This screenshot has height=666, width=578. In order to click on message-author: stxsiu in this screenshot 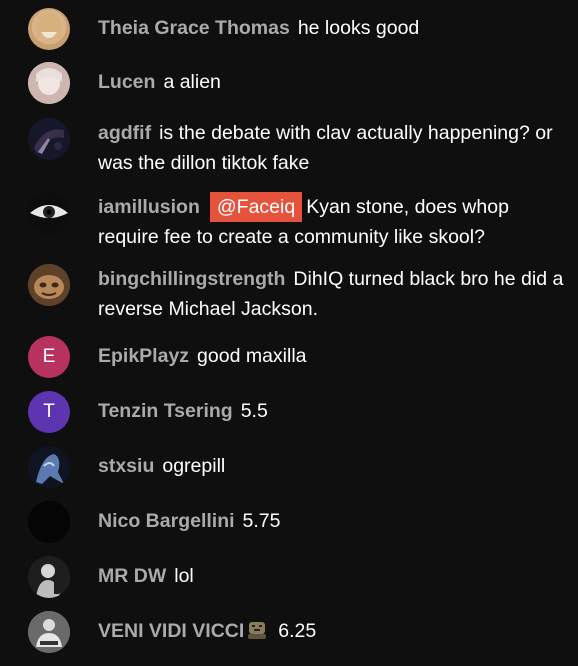, I will do `click(126, 466)`.